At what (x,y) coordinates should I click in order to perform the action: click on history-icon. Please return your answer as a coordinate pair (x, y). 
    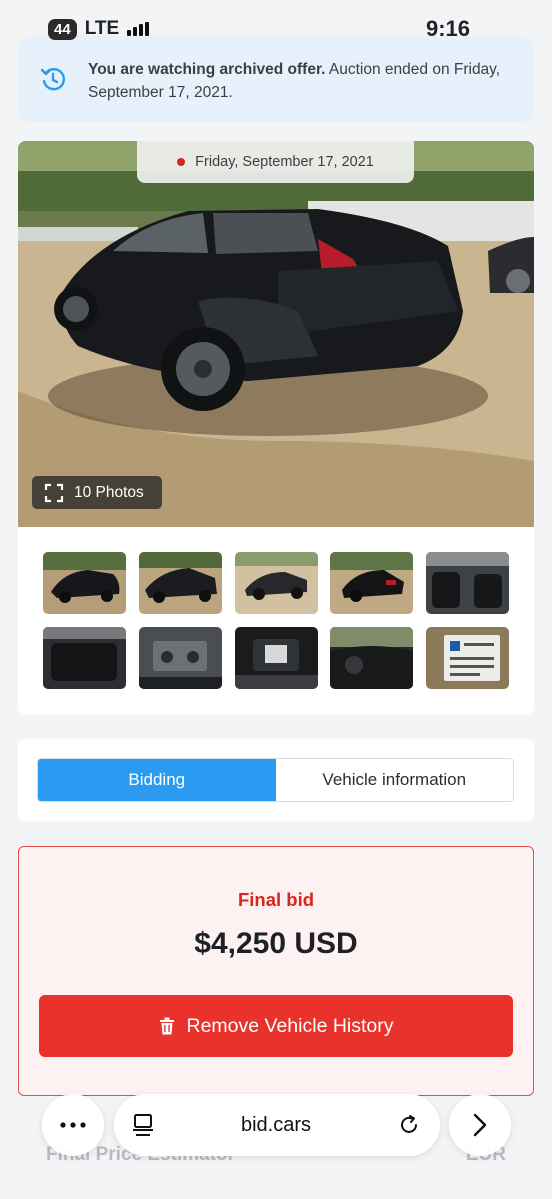
    Looking at the image, I should click on (52, 79).